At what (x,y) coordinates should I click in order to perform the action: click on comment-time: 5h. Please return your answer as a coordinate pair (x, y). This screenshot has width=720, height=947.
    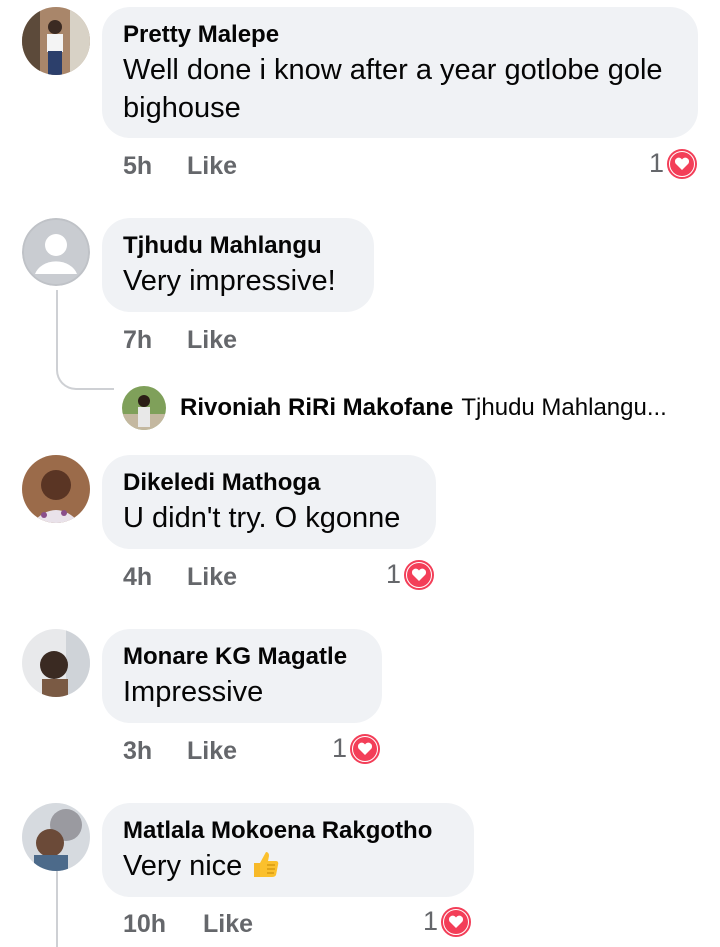
    Looking at the image, I should click on (155, 166).